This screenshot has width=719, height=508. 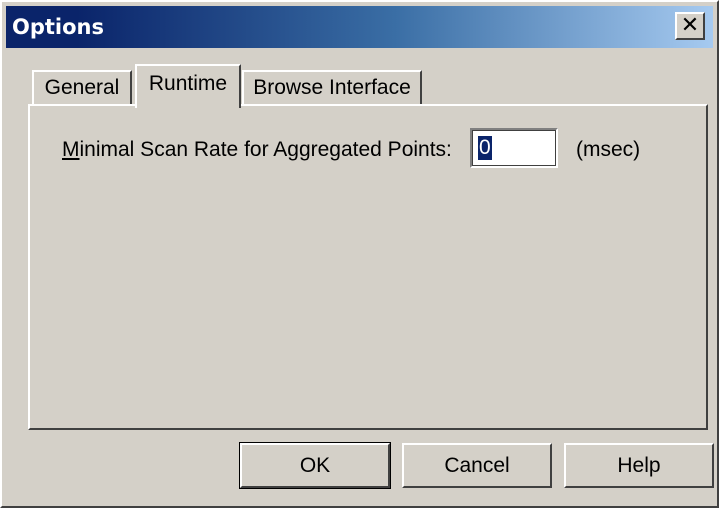 I want to click on scan-rate-label-accelerator: M, so click(x=71, y=149).